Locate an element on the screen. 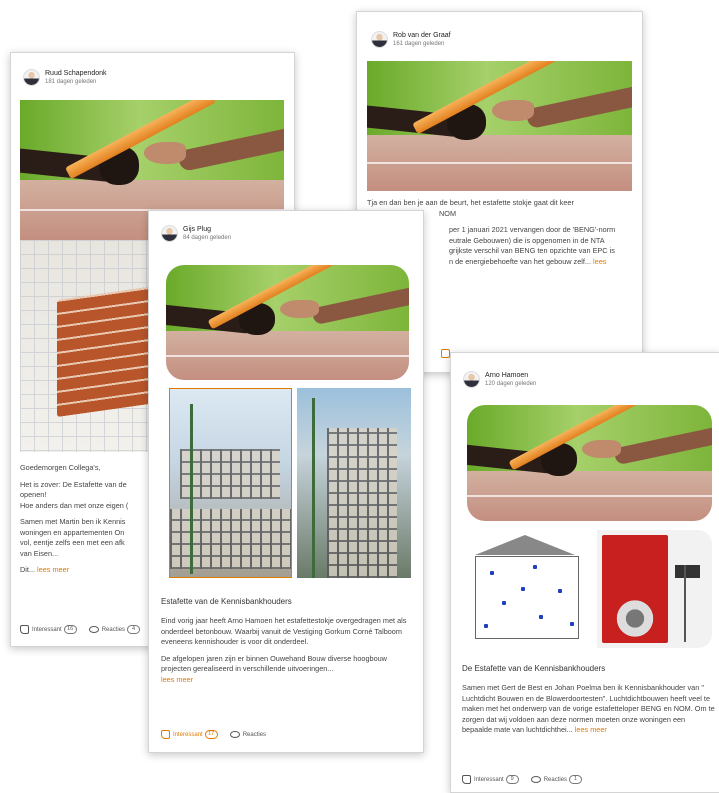  comments-button: Reacties 1 is located at coordinates (556, 779).